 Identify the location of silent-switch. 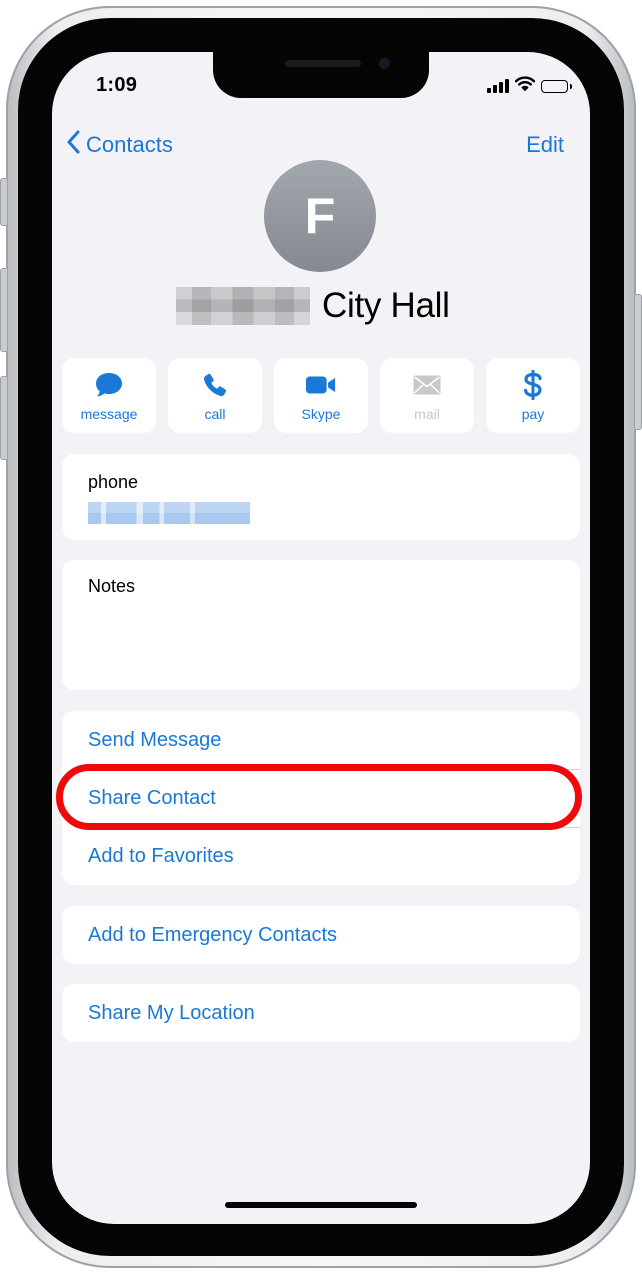
(4, 202).